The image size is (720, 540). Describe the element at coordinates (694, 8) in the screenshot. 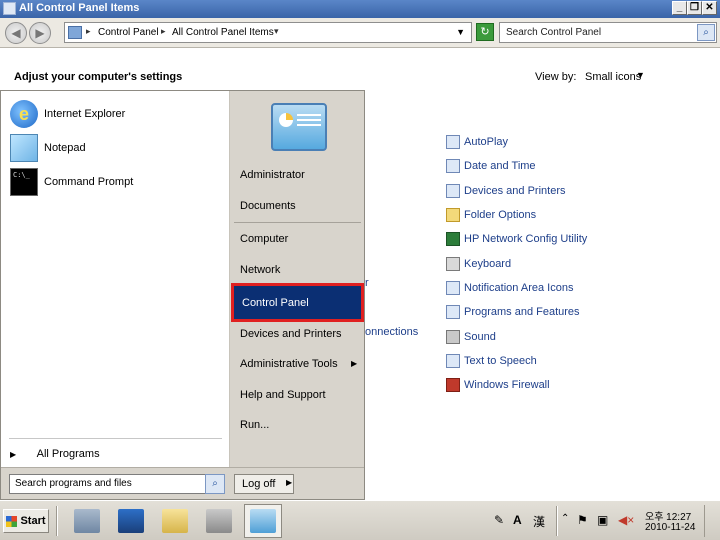

I see `maximize-button: ❐` at that location.